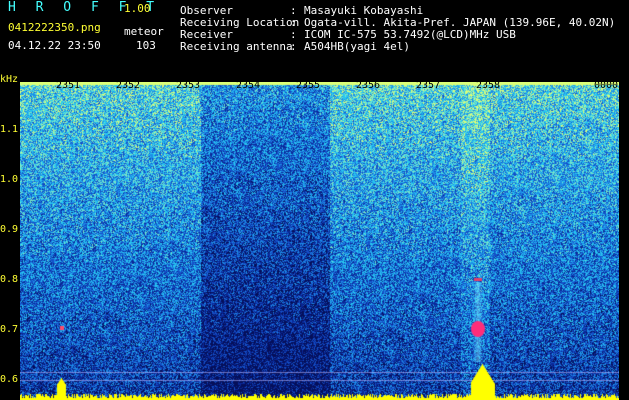 This screenshot has width=629, height=400. I want to click on y-tick: 1.0, so click(9, 179).